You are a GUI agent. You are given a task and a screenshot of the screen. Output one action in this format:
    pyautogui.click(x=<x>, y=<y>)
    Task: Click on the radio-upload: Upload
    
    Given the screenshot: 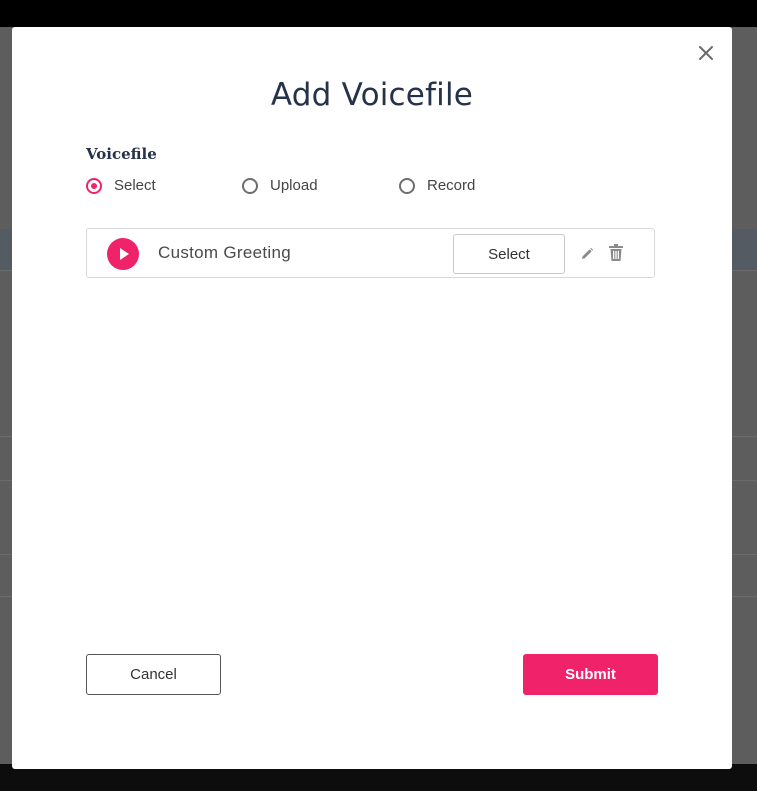 What is the action you would take?
    pyautogui.click(x=280, y=185)
    